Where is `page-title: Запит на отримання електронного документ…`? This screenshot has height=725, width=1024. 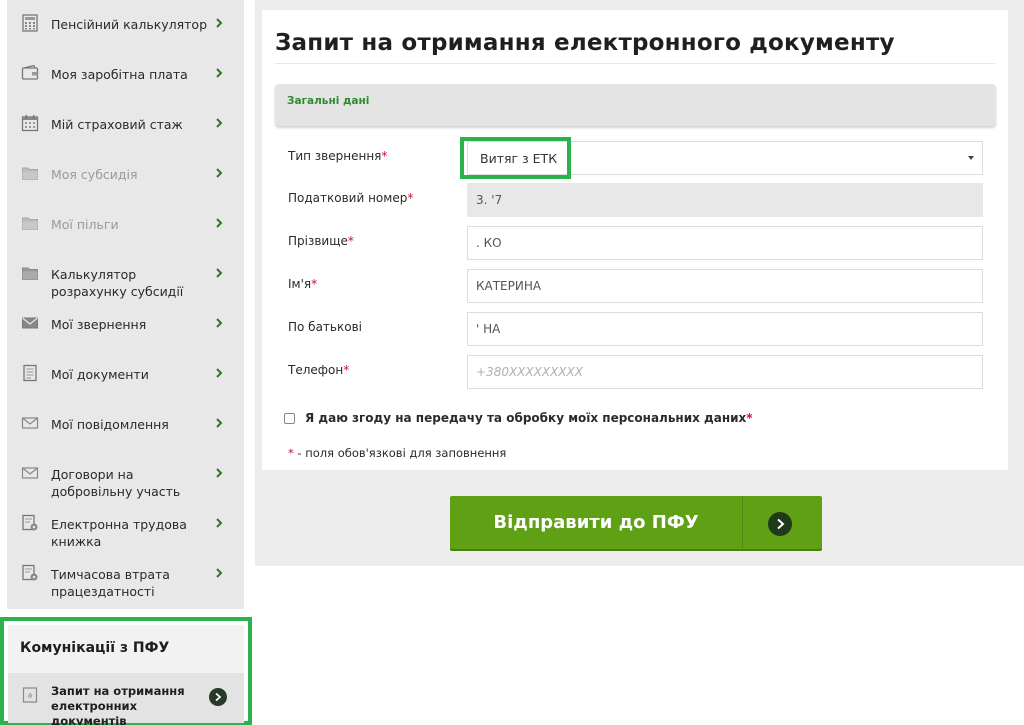 page-title: Запит на отримання електронного документ… is located at coordinates (585, 43).